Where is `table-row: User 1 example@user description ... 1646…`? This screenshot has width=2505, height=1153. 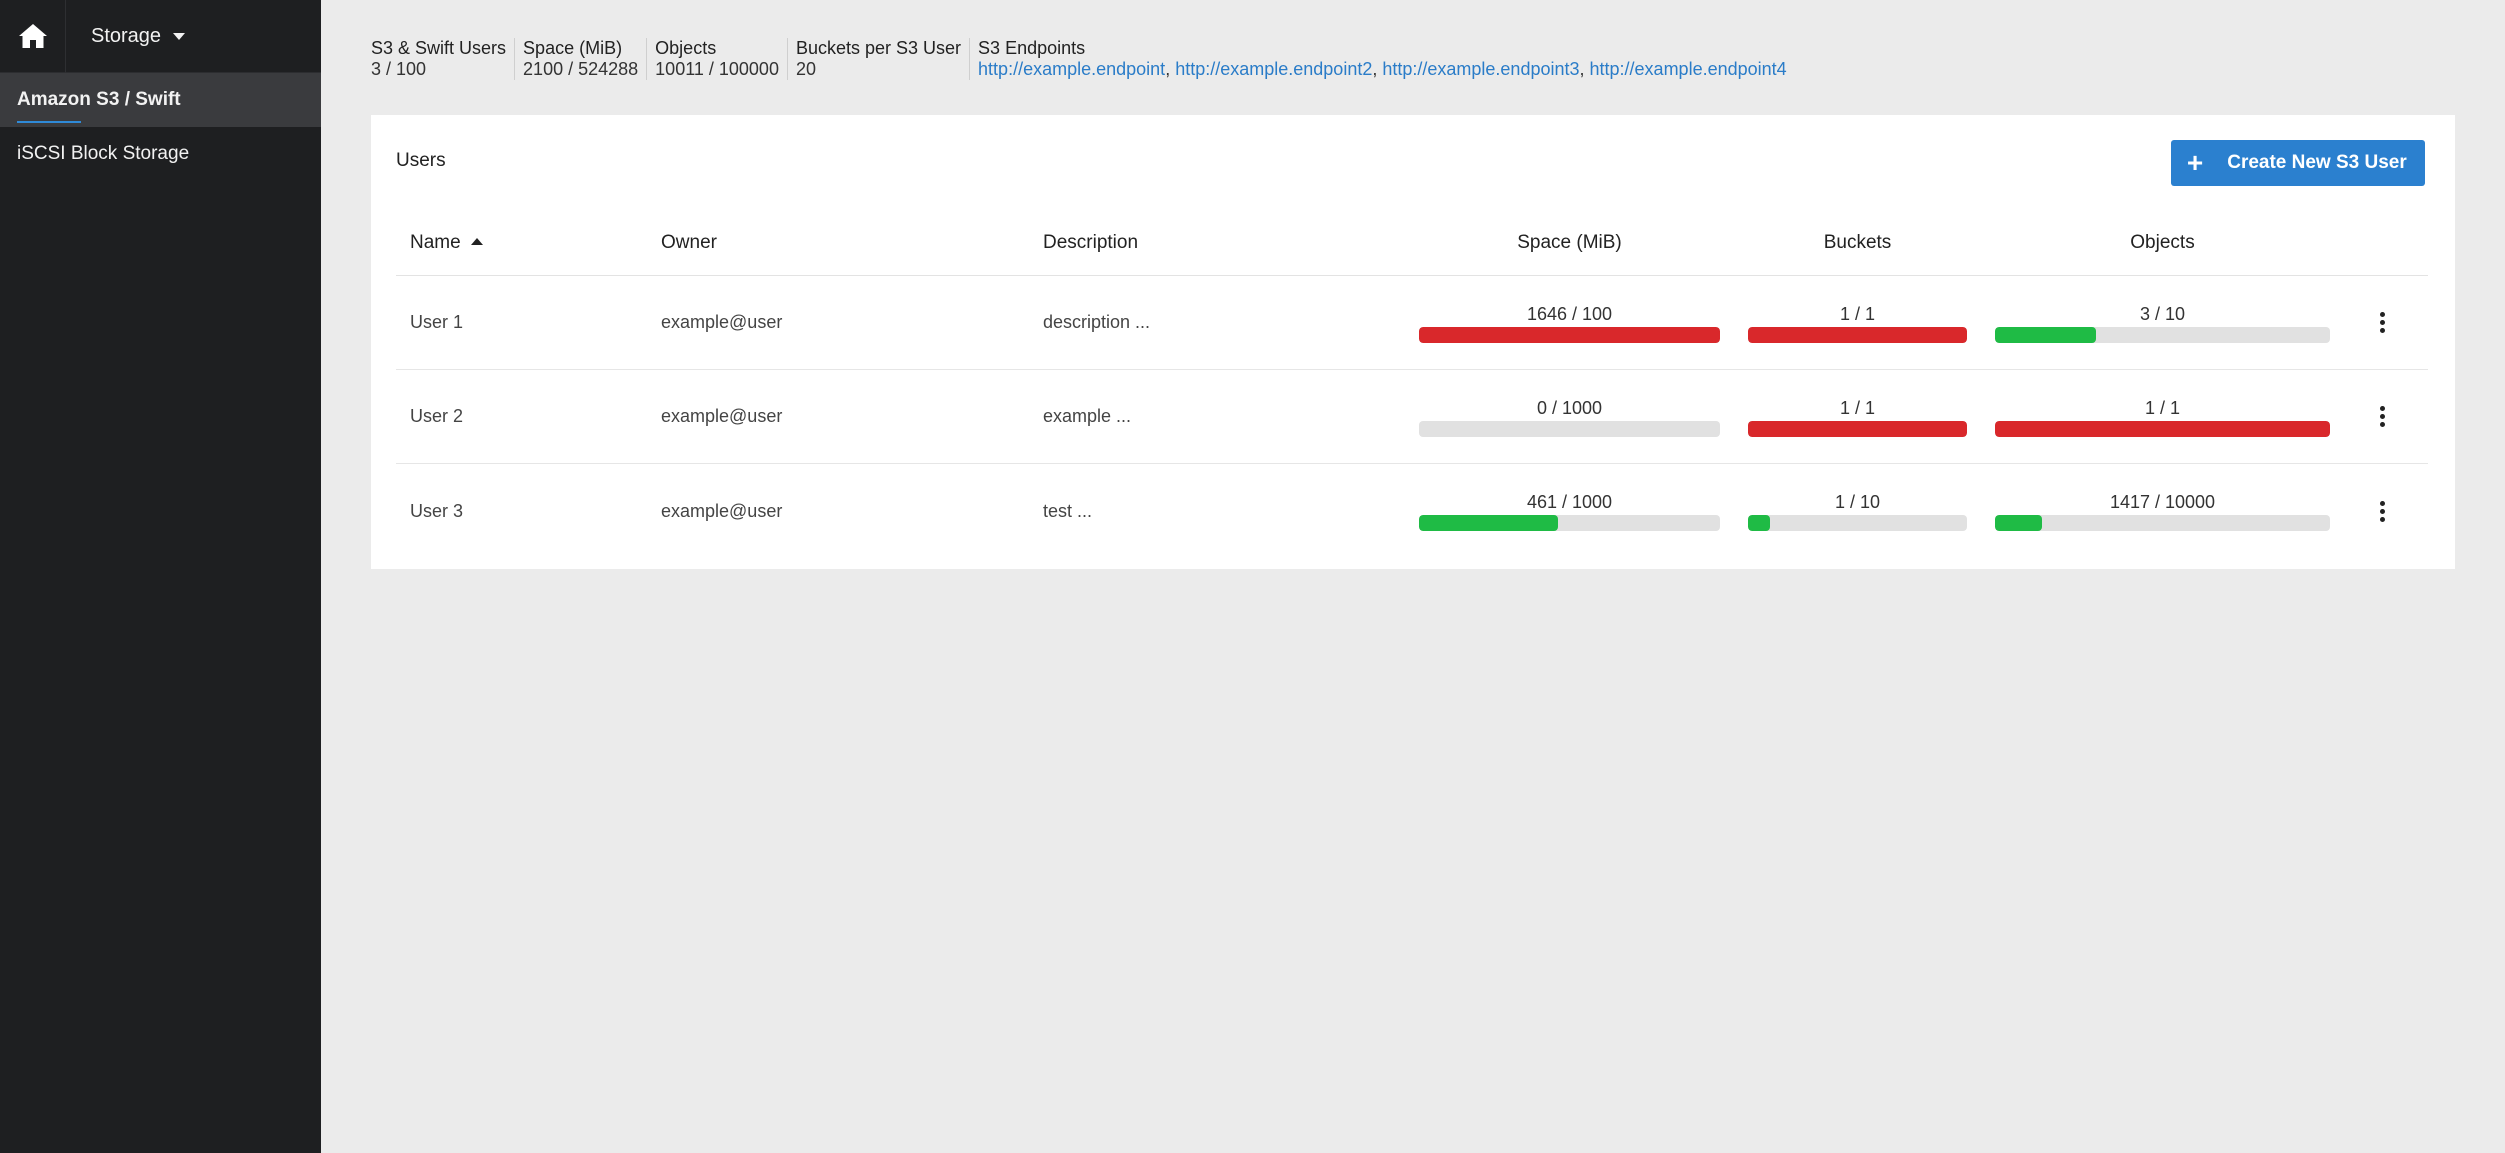 table-row: User 1 example@user description ... 1646… is located at coordinates (1412, 323).